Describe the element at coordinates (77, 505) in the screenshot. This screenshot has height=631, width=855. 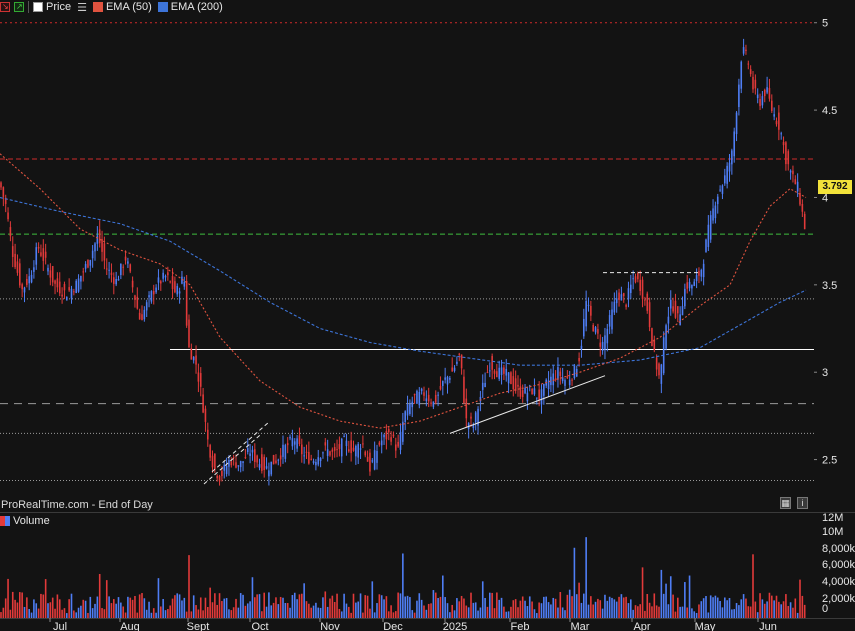
I see `watermark-text: ProRealTime.com - End of Day` at that location.